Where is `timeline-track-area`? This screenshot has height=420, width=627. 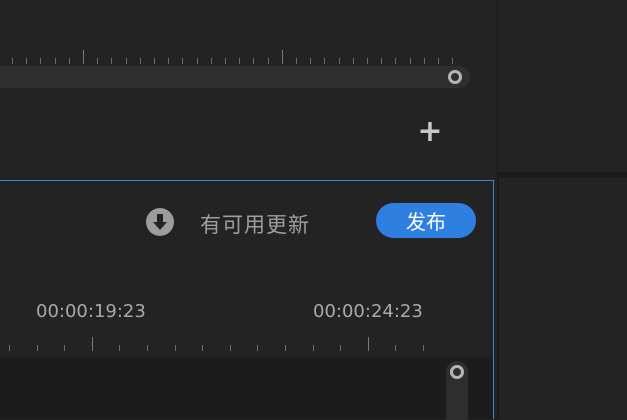
timeline-track-area is located at coordinates (246, 388).